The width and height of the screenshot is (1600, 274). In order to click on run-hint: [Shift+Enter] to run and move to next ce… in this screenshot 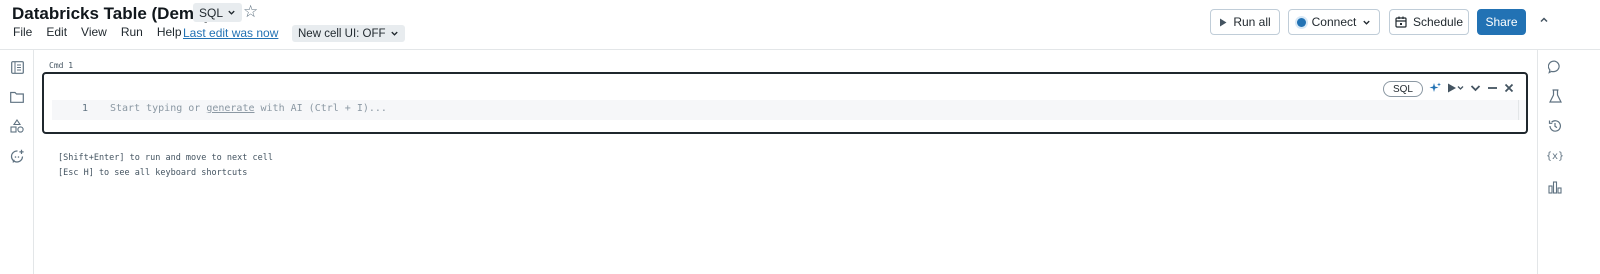, I will do `click(165, 158)`.